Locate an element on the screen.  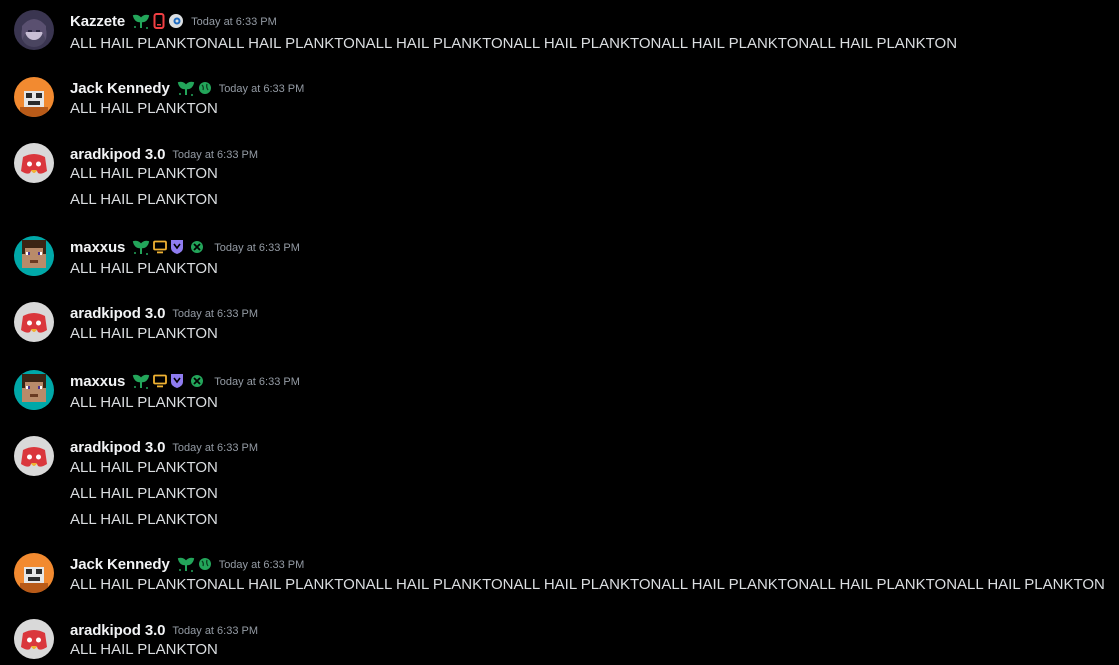
anime-avatar is located at coordinates (34, 30).